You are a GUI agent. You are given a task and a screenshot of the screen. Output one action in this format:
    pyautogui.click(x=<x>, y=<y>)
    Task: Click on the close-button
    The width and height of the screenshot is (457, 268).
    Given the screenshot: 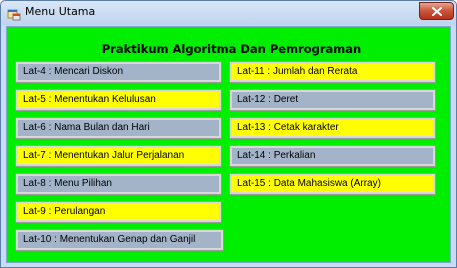 What is the action you would take?
    pyautogui.click(x=436, y=11)
    